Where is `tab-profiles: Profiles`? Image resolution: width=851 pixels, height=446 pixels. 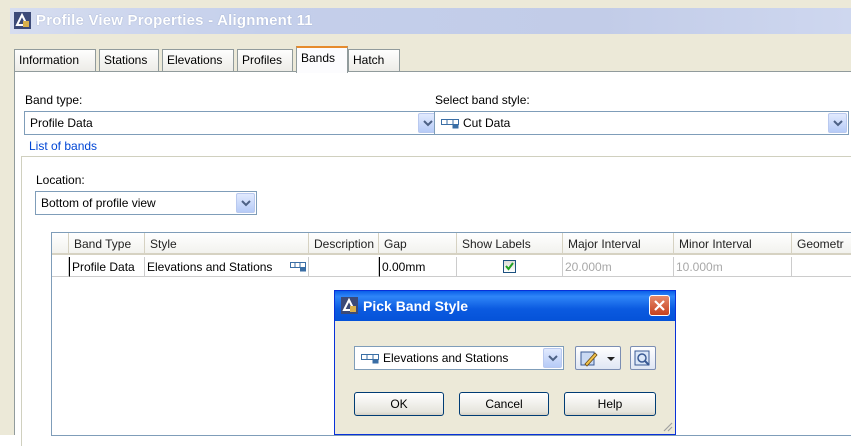 tab-profiles: Profiles is located at coordinates (265, 60).